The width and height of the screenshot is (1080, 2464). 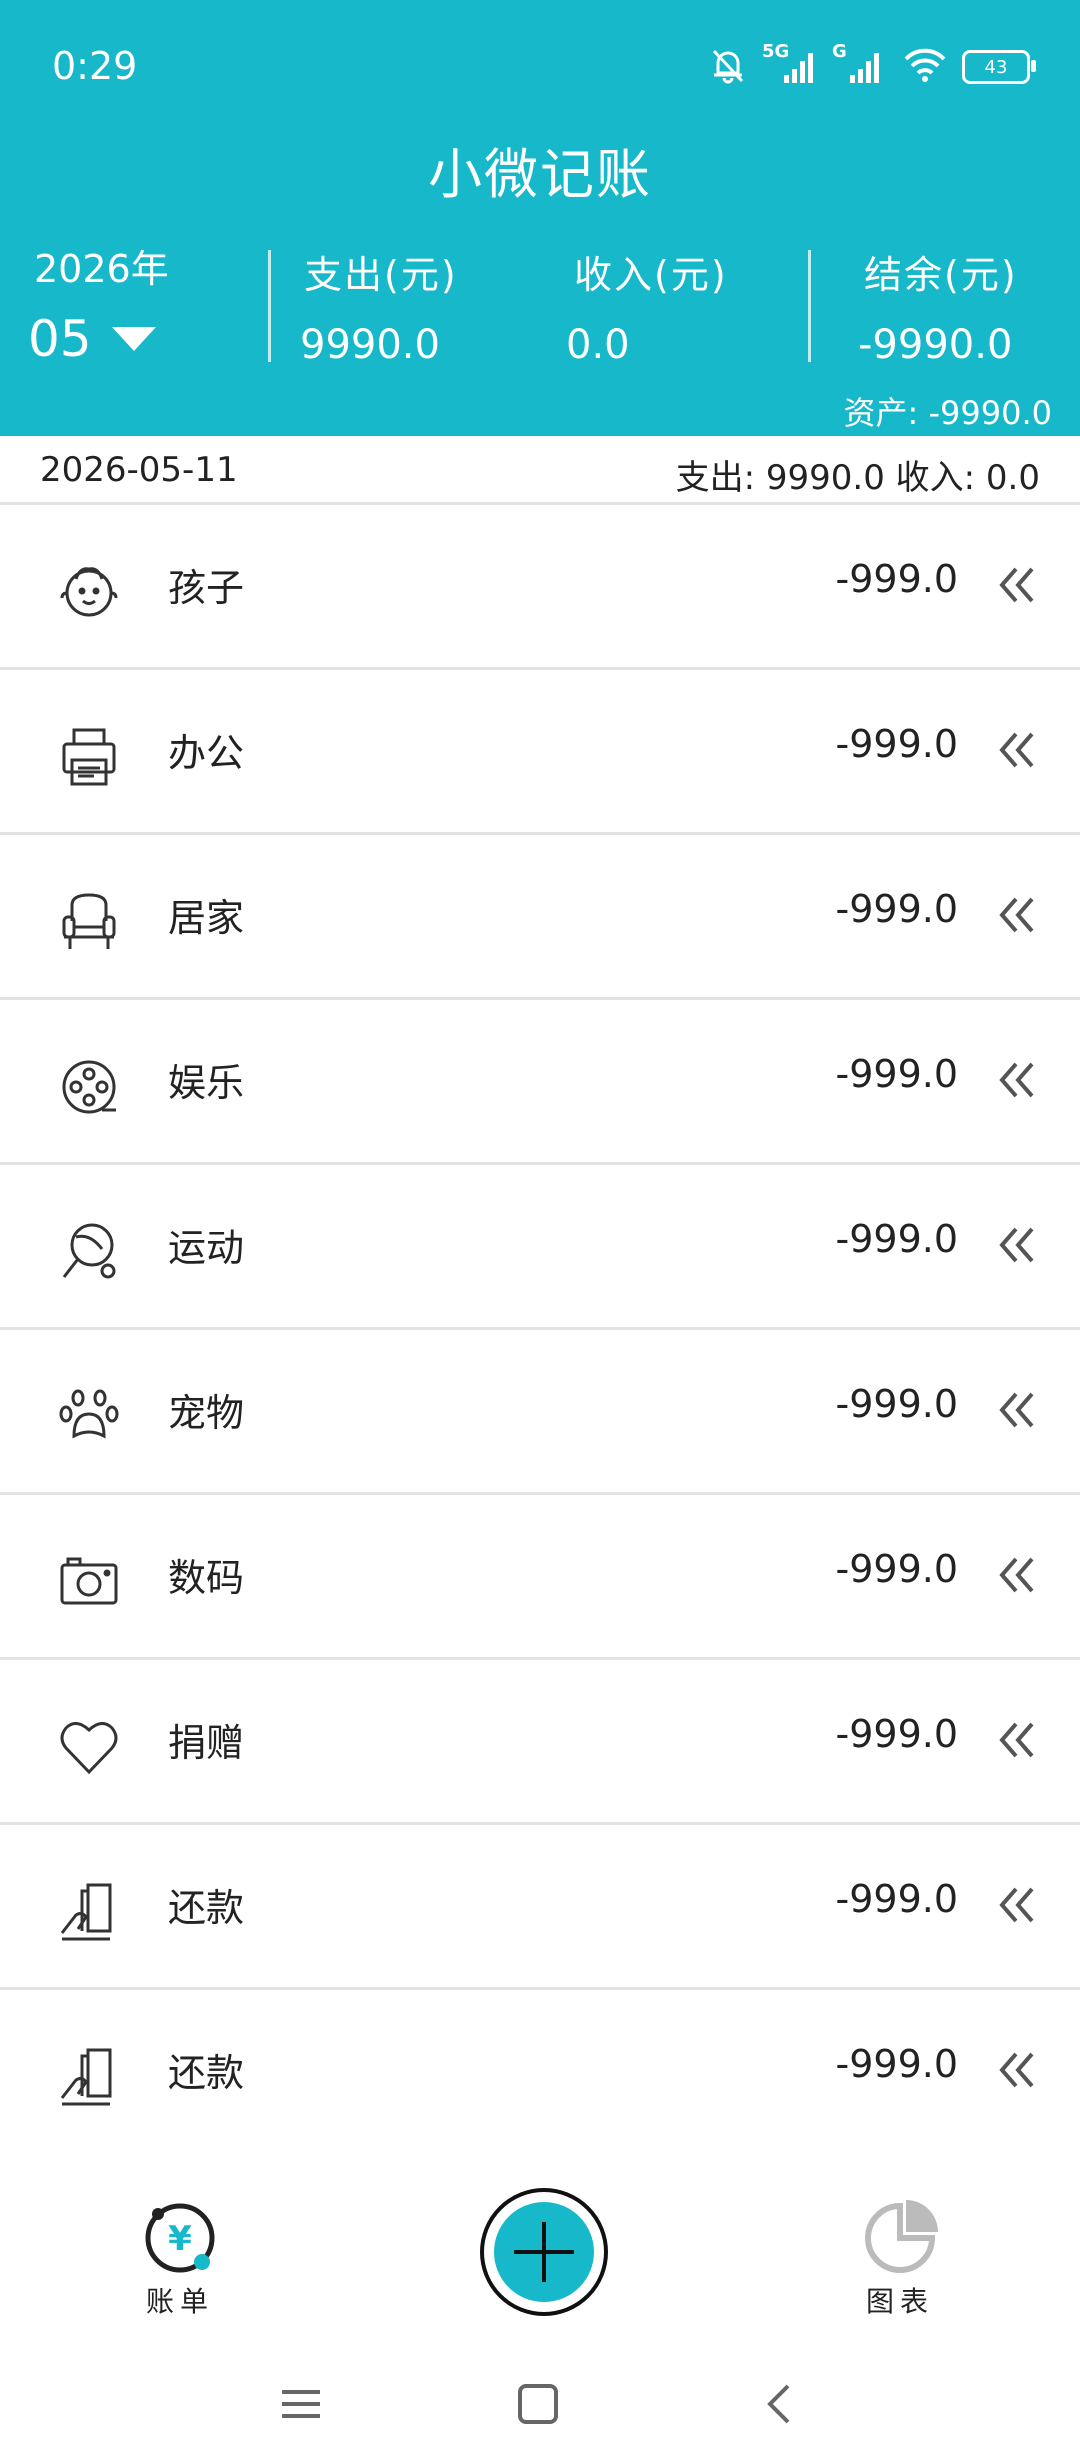 I want to click on bell-muted-icon, so click(x=728, y=67).